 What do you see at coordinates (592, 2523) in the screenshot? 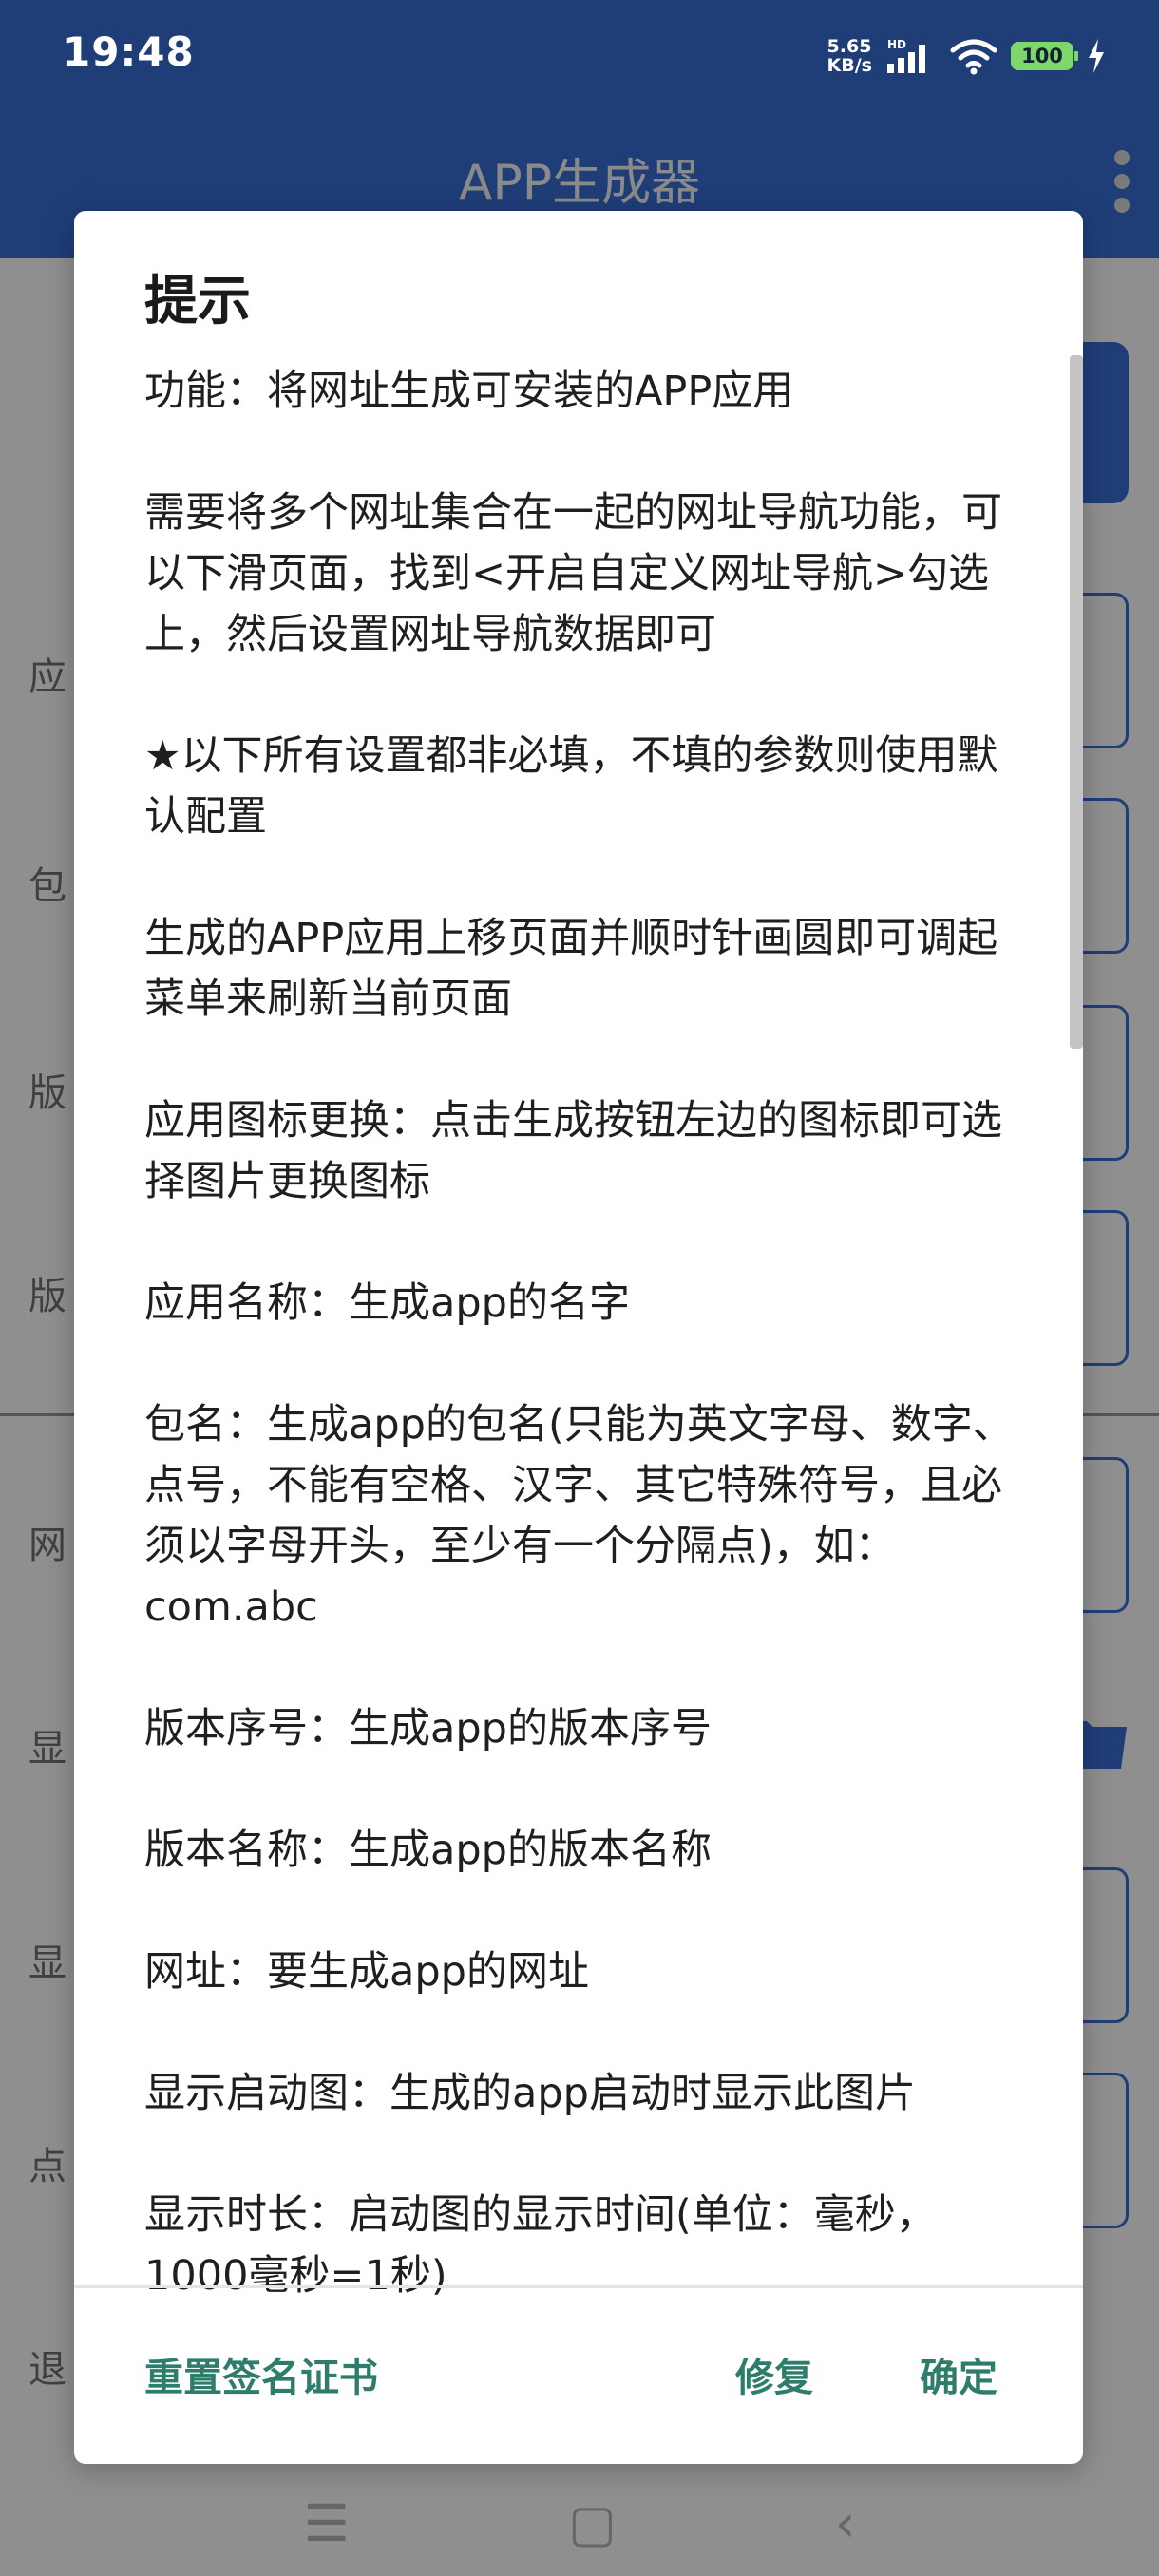
I see `home-icon: ▢` at bounding box center [592, 2523].